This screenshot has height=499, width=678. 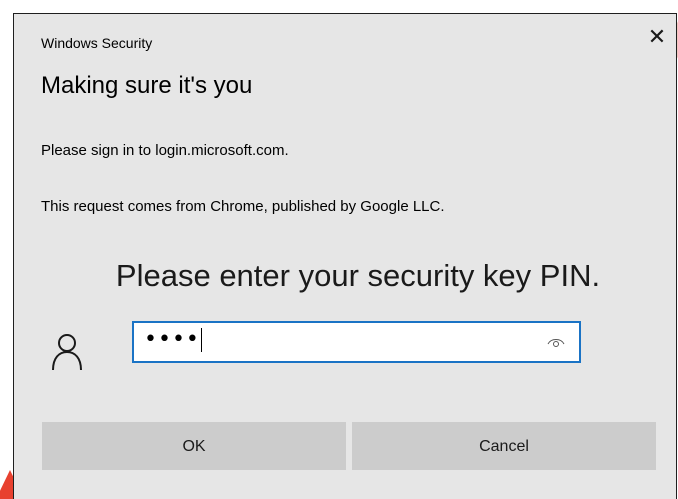 I want to click on dialog-heading: Making sure it's you, so click(x=147, y=85).